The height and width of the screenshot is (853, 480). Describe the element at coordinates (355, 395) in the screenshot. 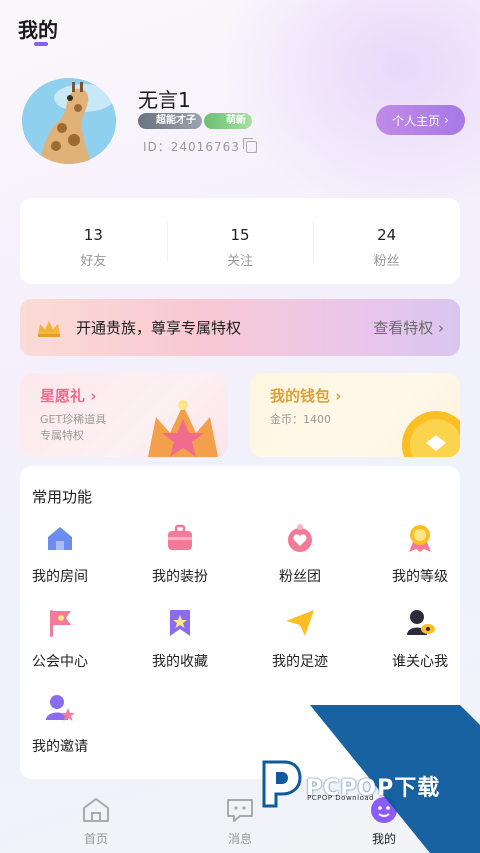

I see `wallet-title: 我的钱包 ›` at that location.